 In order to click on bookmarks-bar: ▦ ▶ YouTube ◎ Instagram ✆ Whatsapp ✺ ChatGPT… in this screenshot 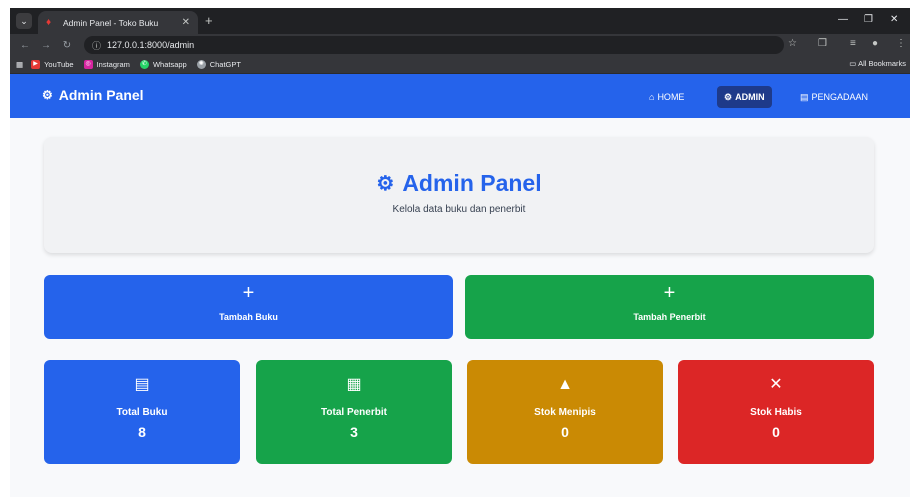, I will do `click(460, 65)`.